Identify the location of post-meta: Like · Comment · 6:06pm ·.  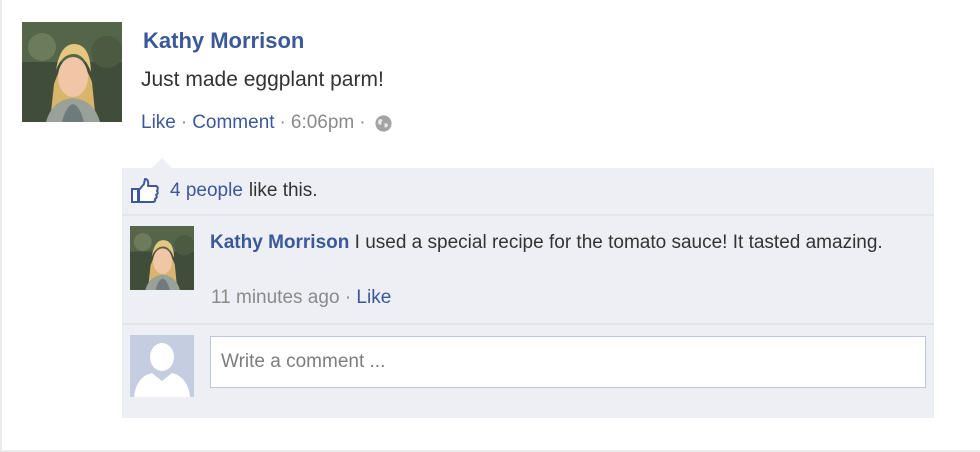
(267, 123).